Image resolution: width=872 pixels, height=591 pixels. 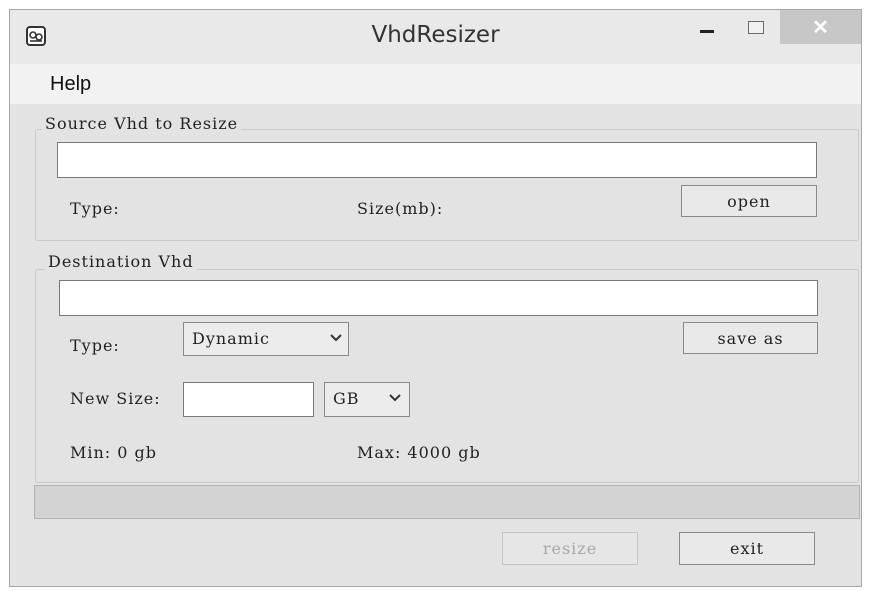 What do you see at coordinates (248, 399) in the screenshot?
I see `new-size-input` at bounding box center [248, 399].